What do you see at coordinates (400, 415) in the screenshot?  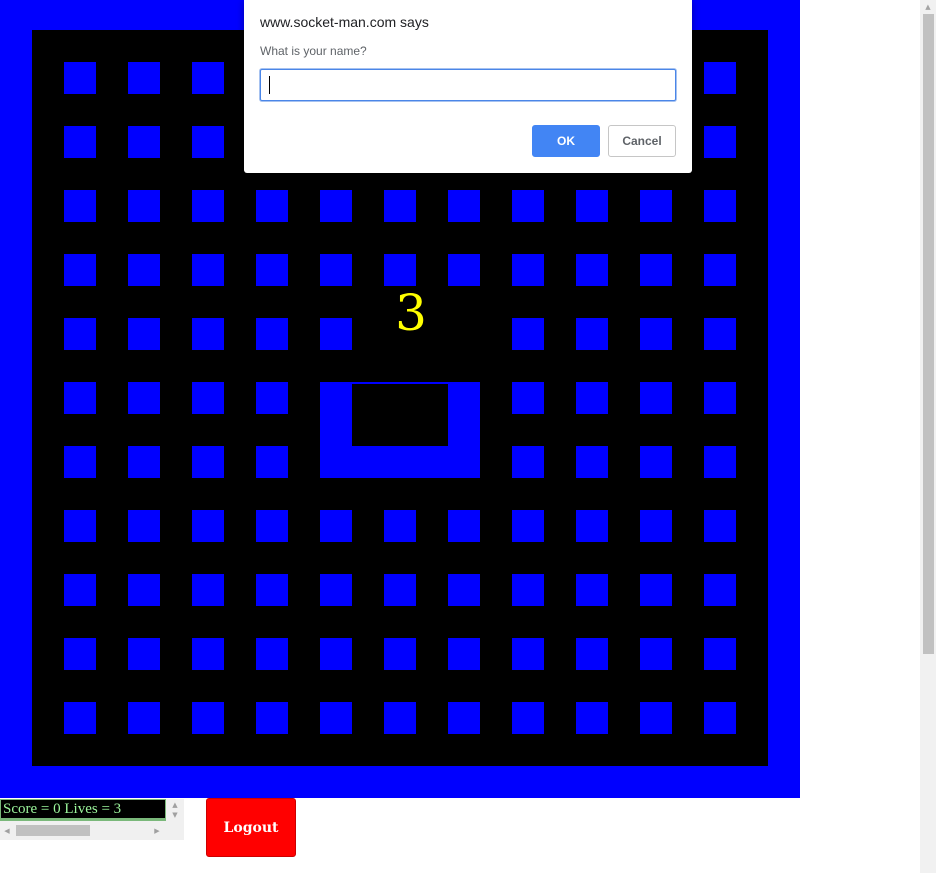 I see `ghost-house-interior` at bounding box center [400, 415].